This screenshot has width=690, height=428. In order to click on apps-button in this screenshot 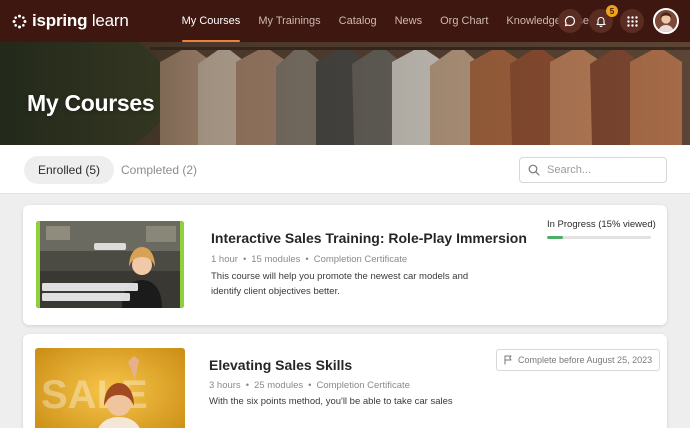, I will do `click(632, 21)`.